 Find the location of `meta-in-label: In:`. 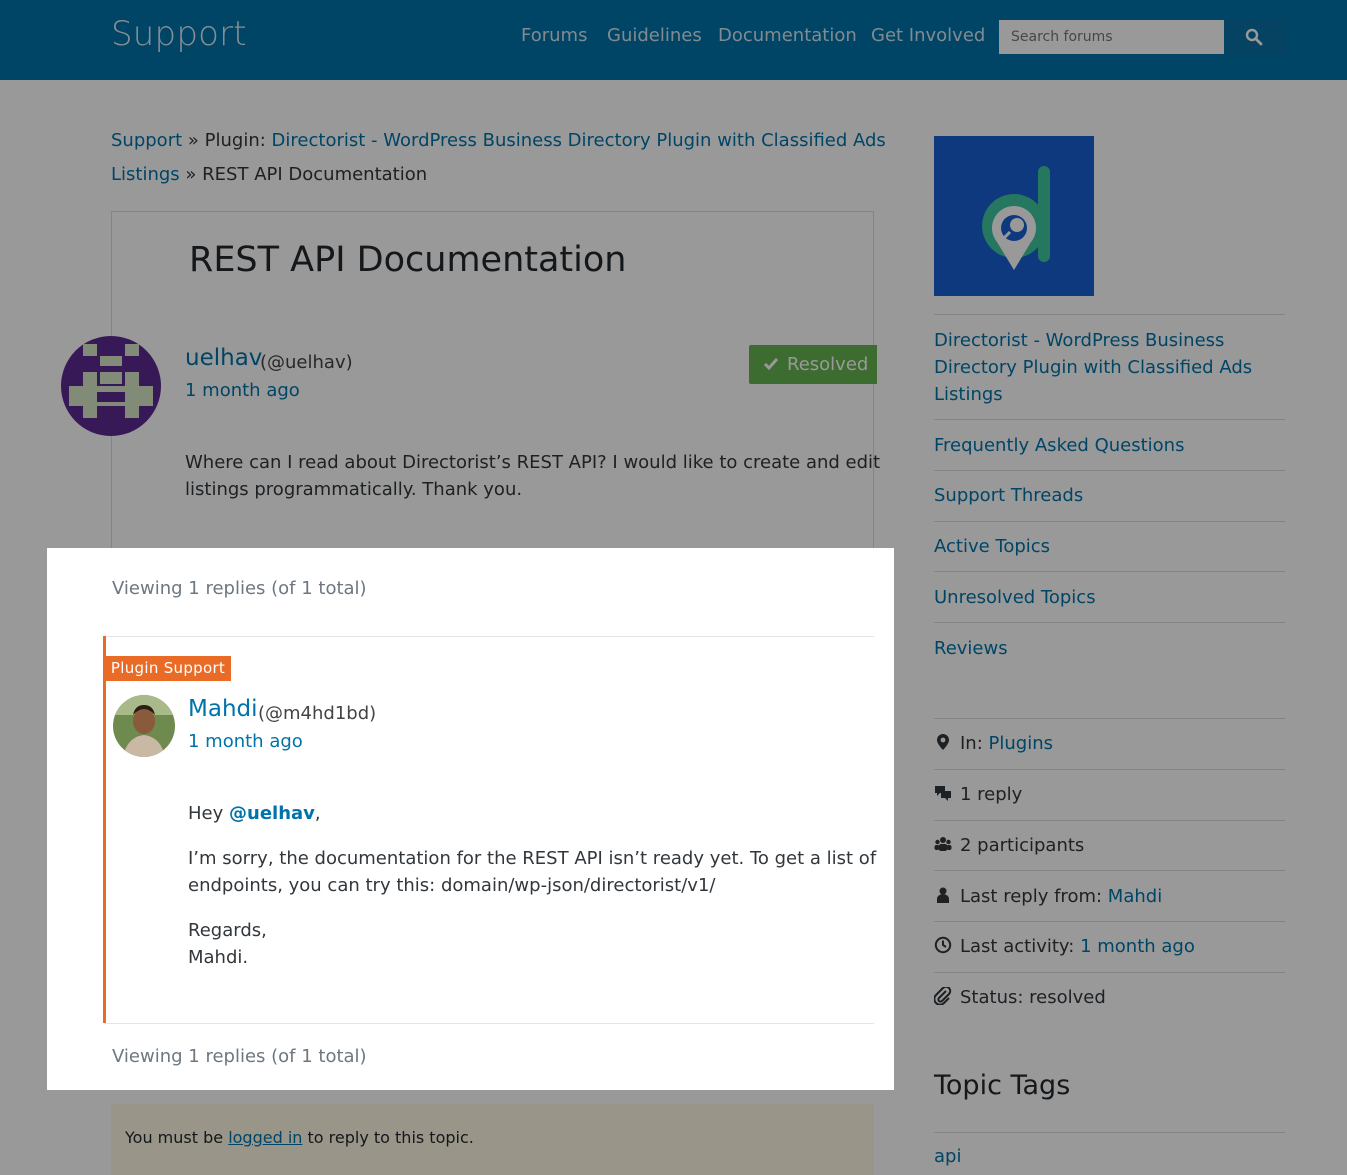

meta-in-label: In: is located at coordinates (971, 743).